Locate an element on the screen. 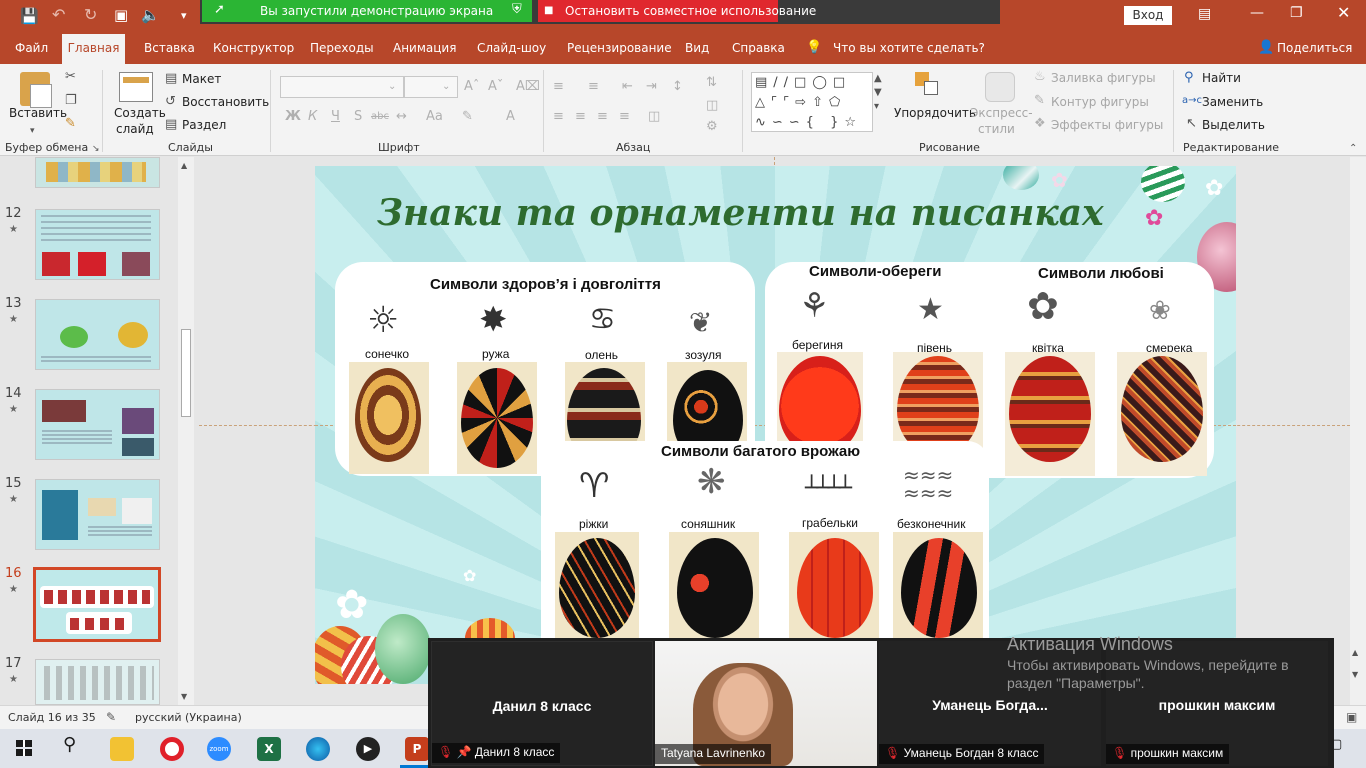 This screenshot has height=768, width=1366. maximize-icon: ❐ is located at coordinates (1296, 13).